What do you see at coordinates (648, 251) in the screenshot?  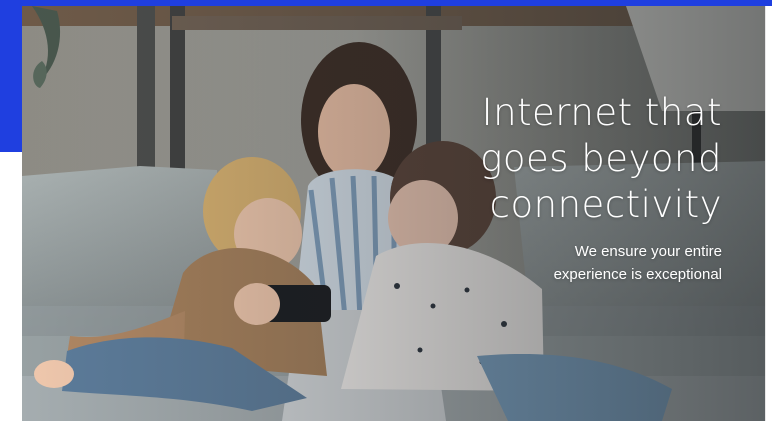 I see `hero-subtitle-line-1: We ensure your entire` at bounding box center [648, 251].